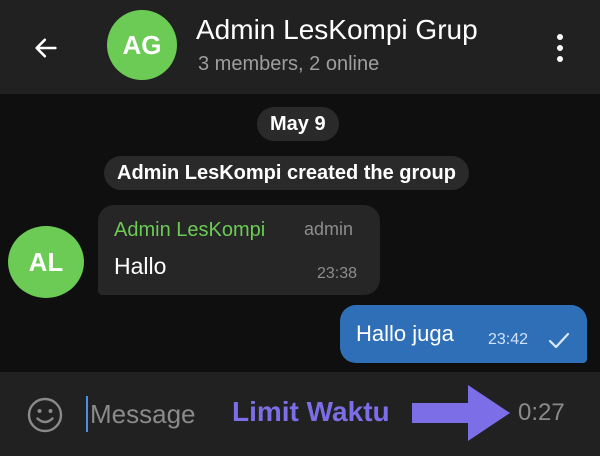 This screenshot has height=456, width=600. What do you see at coordinates (337, 30) in the screenshot?
I see `chat-title: Admin LesKompi Grup` at bounding box center [337, 30].